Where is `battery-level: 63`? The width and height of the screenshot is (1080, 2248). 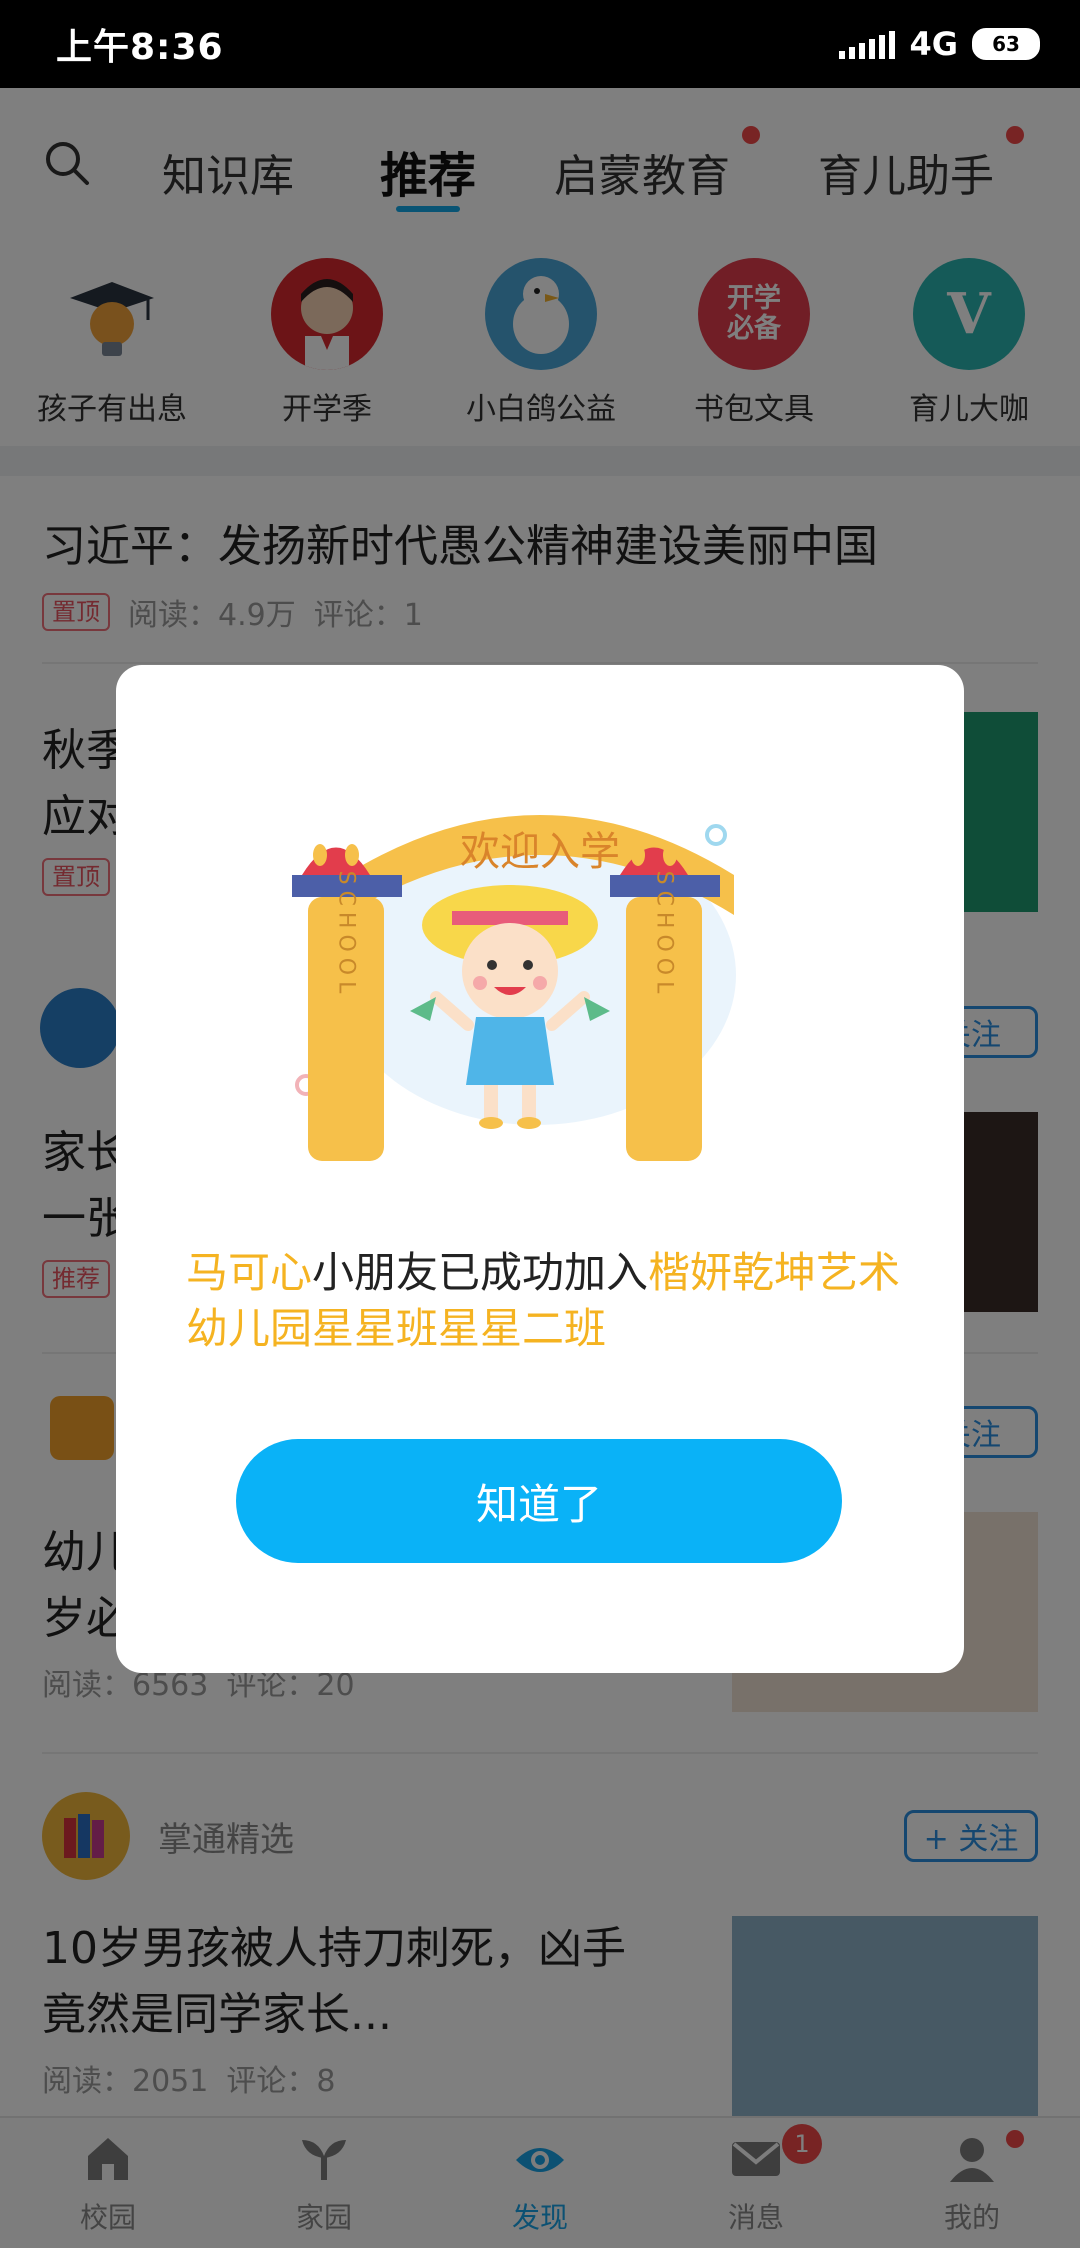 battery-level: 63 is located at coordinates (1006, 44).